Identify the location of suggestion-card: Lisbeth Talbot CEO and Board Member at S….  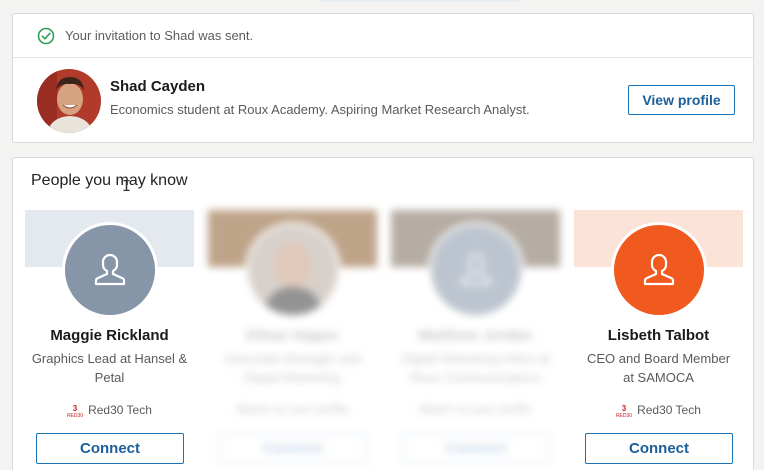
(658, 340).